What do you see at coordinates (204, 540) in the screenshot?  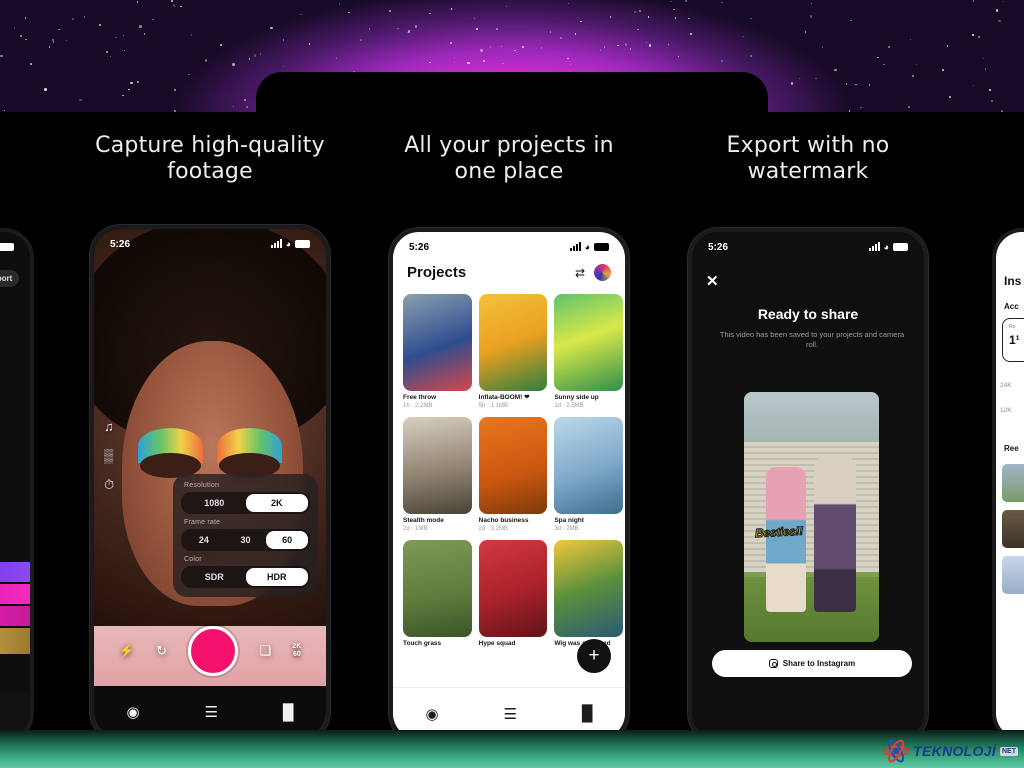 I see `framerate-option-24: 24` at bounding box center [204, 540].